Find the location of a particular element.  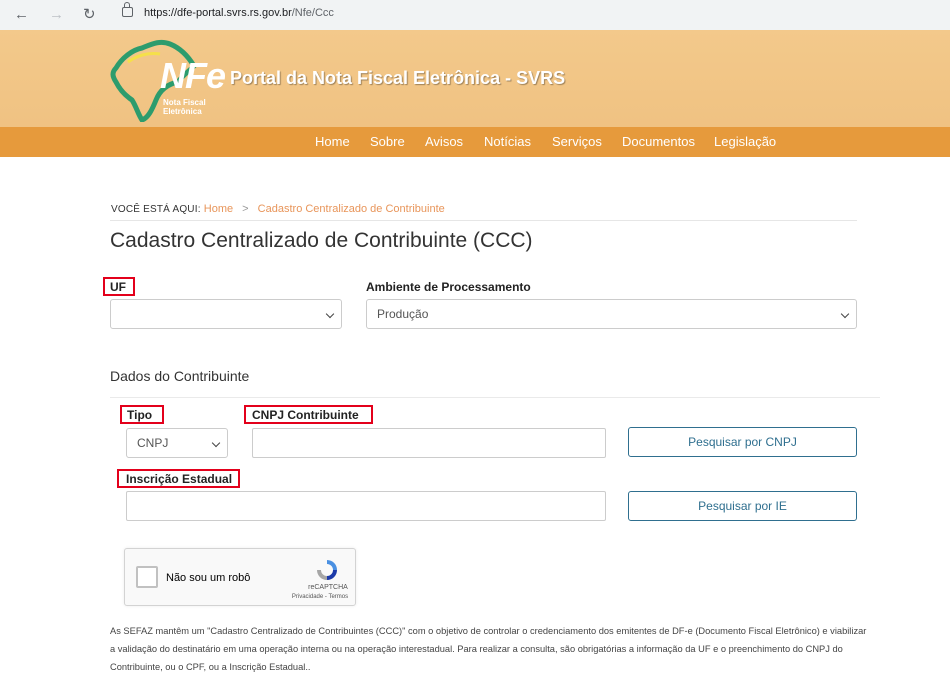

portal-title: Portal da Nota Fiscal Eletrônica - SVRS is located at coordinates (398, 78).